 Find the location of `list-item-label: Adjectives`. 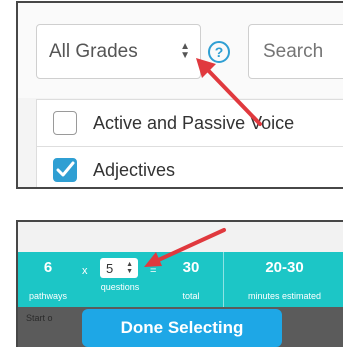

list-item-label: Adjectives is located at coordinates (134, 169).